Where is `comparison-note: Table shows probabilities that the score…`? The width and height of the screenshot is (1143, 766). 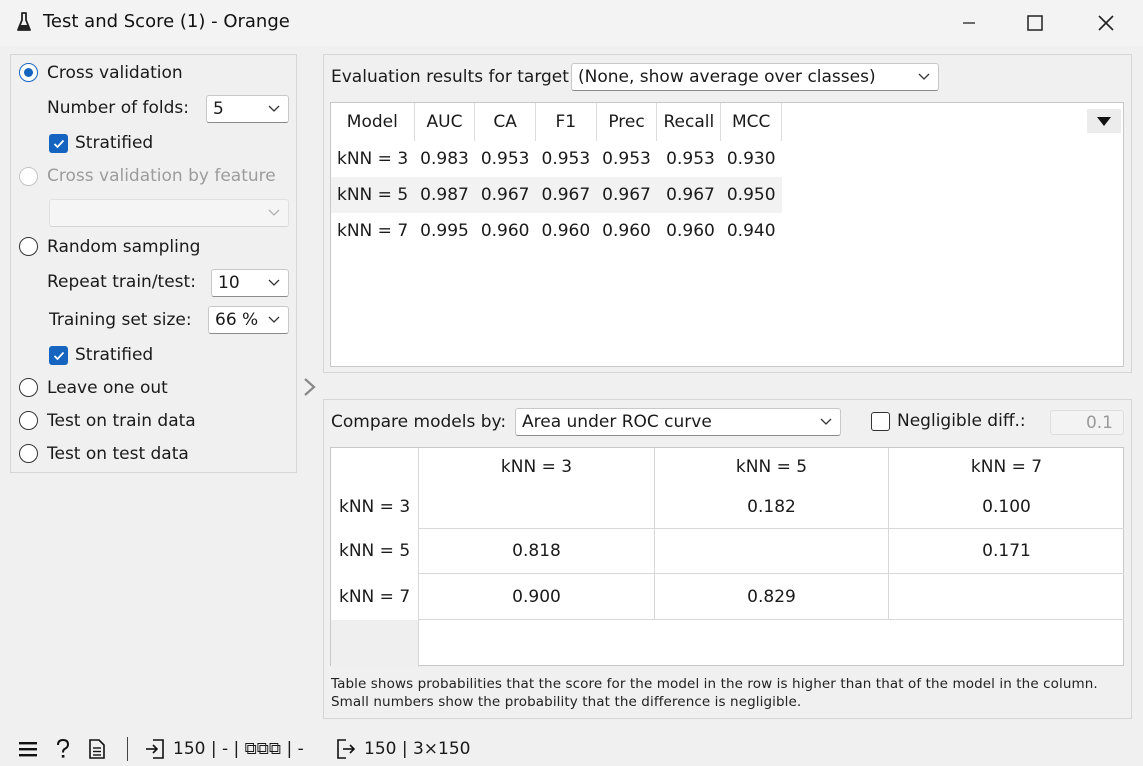 comparison-note: Table shows probabilities that the score… is located at coordinates (714, 693).